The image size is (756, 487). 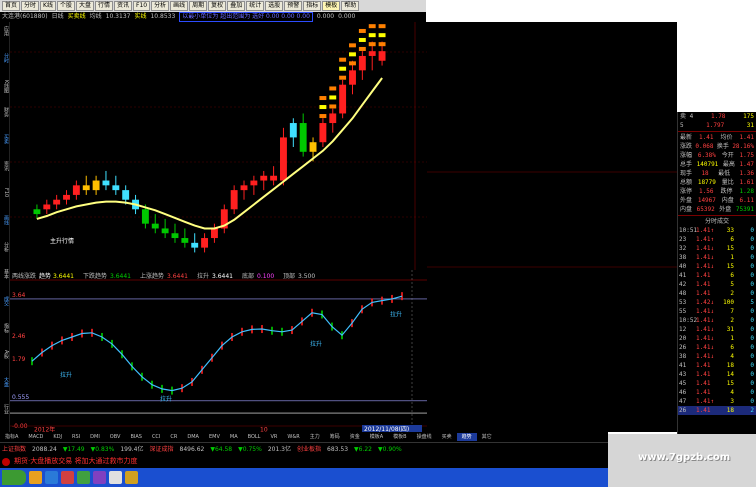 I want to click on left-tab-3: 财务, so click(x=5, y=112).